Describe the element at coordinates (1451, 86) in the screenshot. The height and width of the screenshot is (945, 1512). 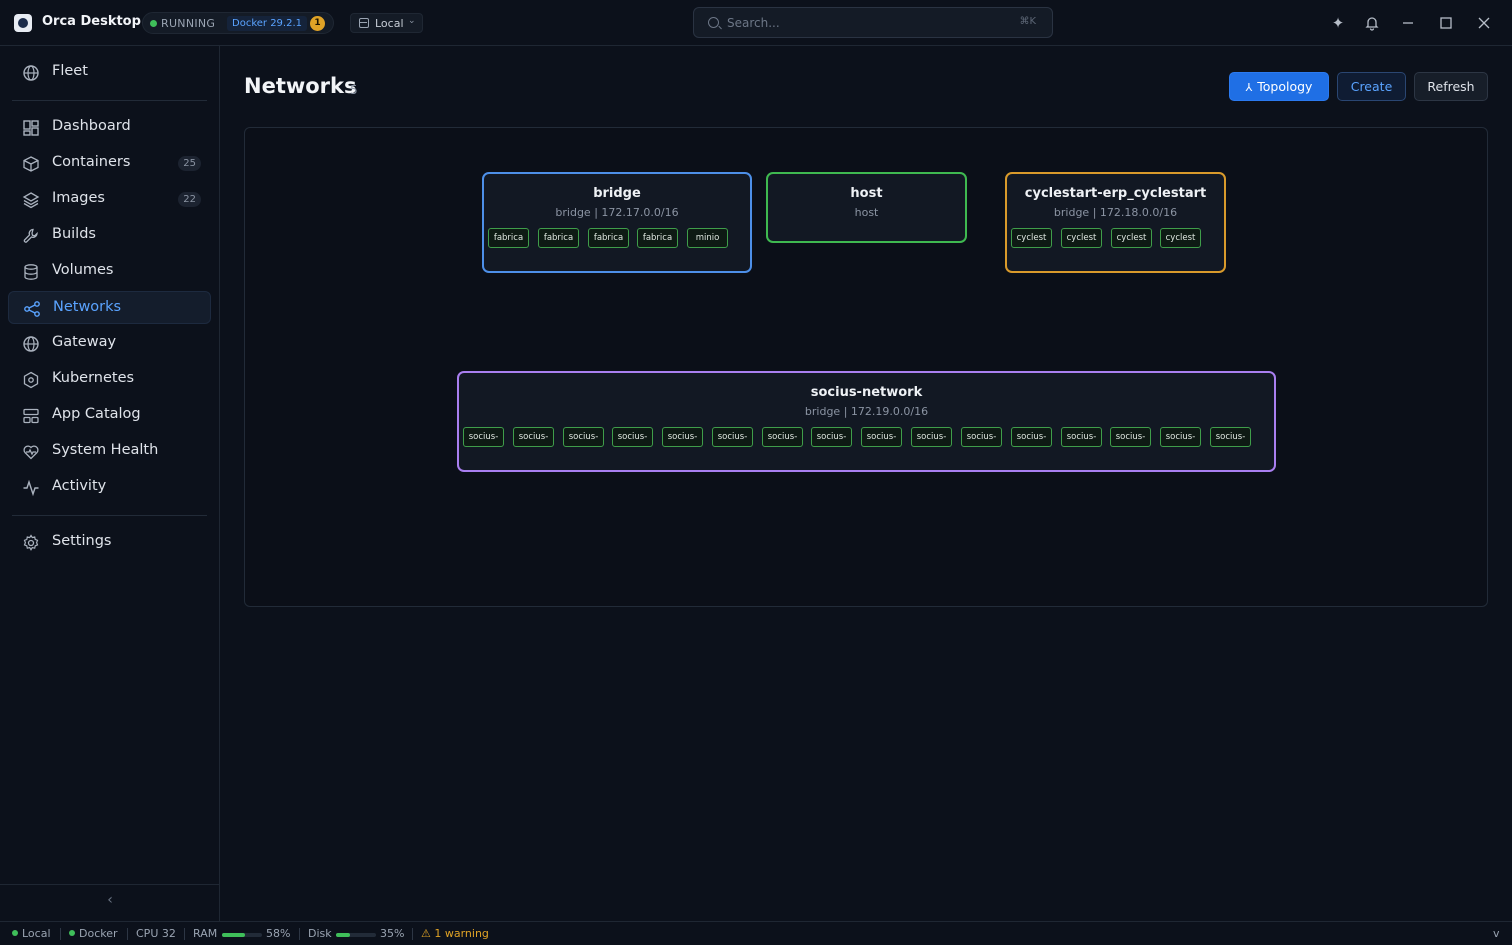
I see `refresh-button: Refresh` at that location.